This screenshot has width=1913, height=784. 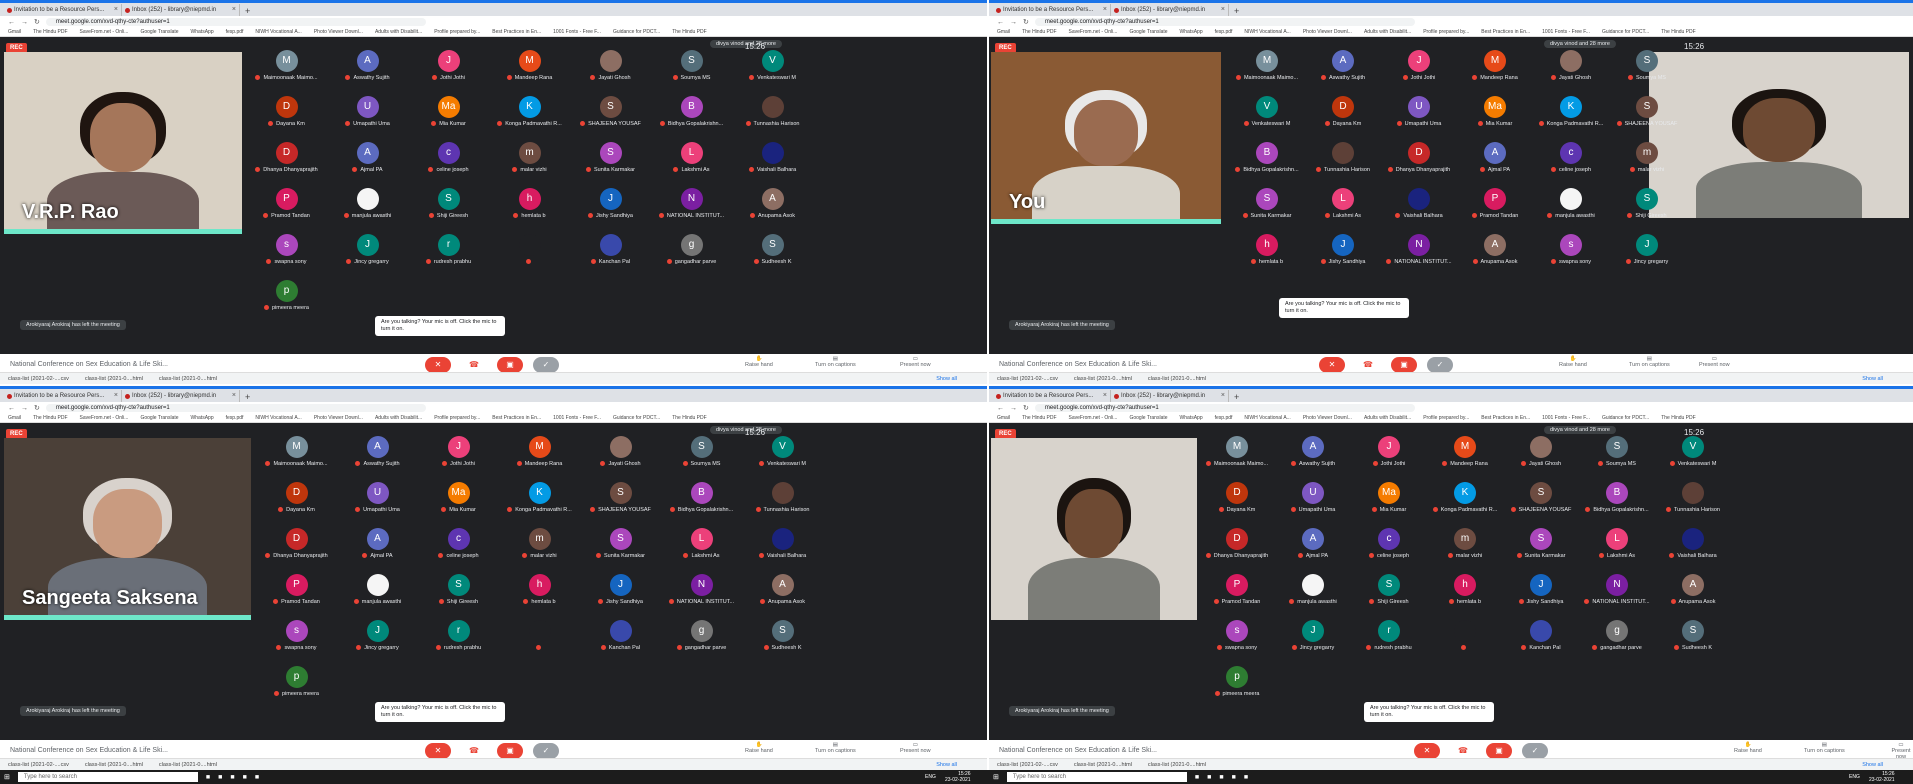 I want to click on participant-tile: Tunnashia Harison, so click(x=1693, y=505).